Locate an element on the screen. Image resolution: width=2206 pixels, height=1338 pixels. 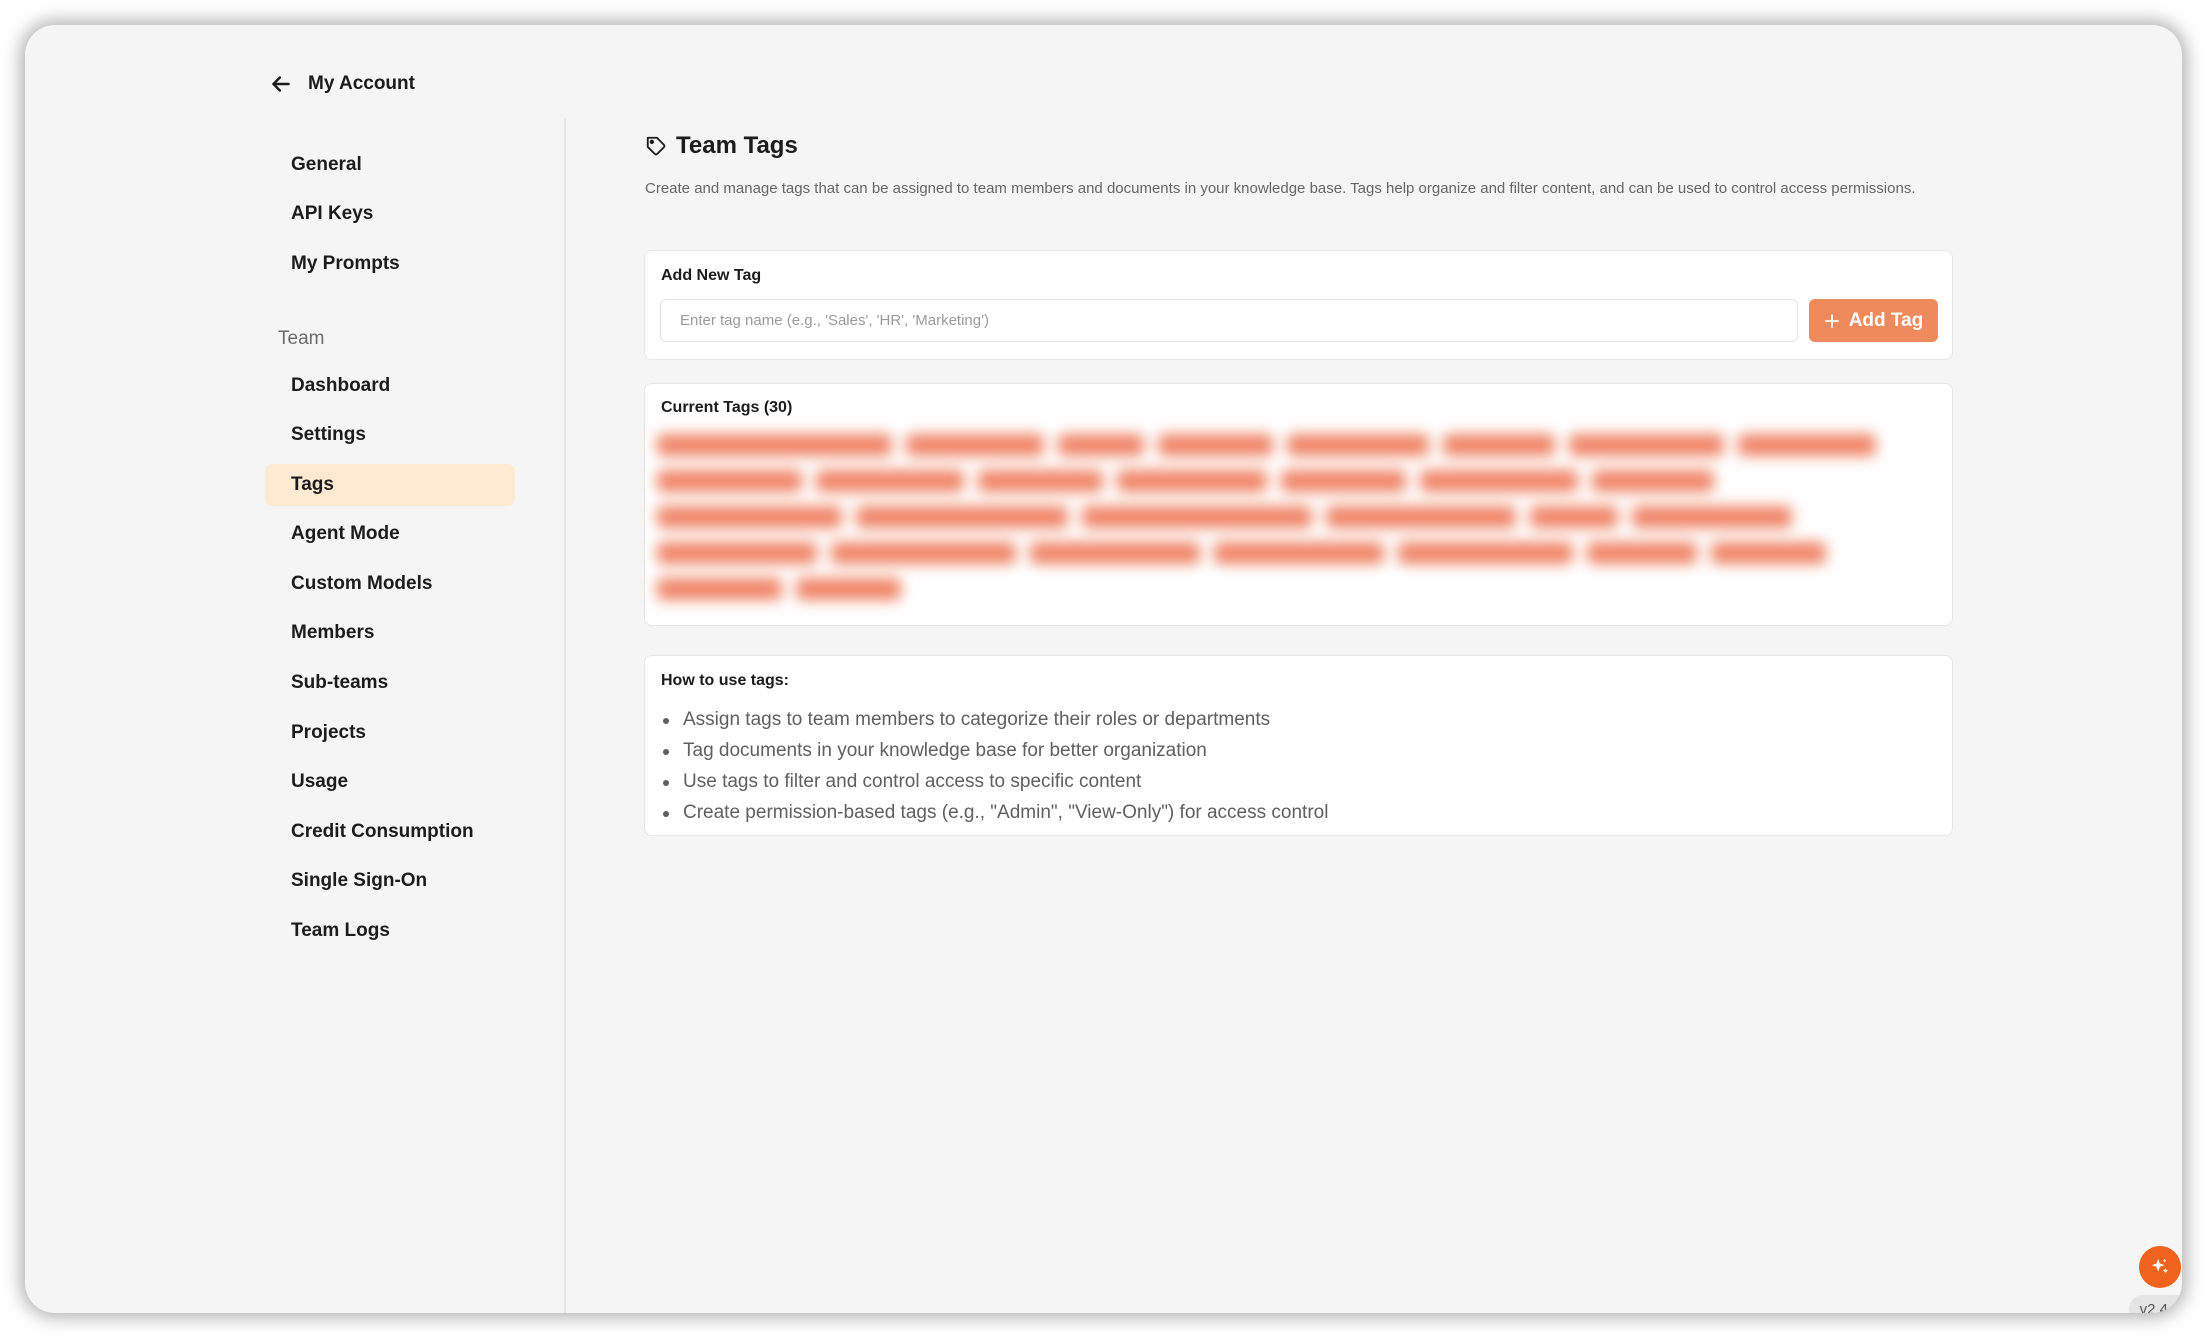
arrow-left-icon is located at coordinates (281, 84).